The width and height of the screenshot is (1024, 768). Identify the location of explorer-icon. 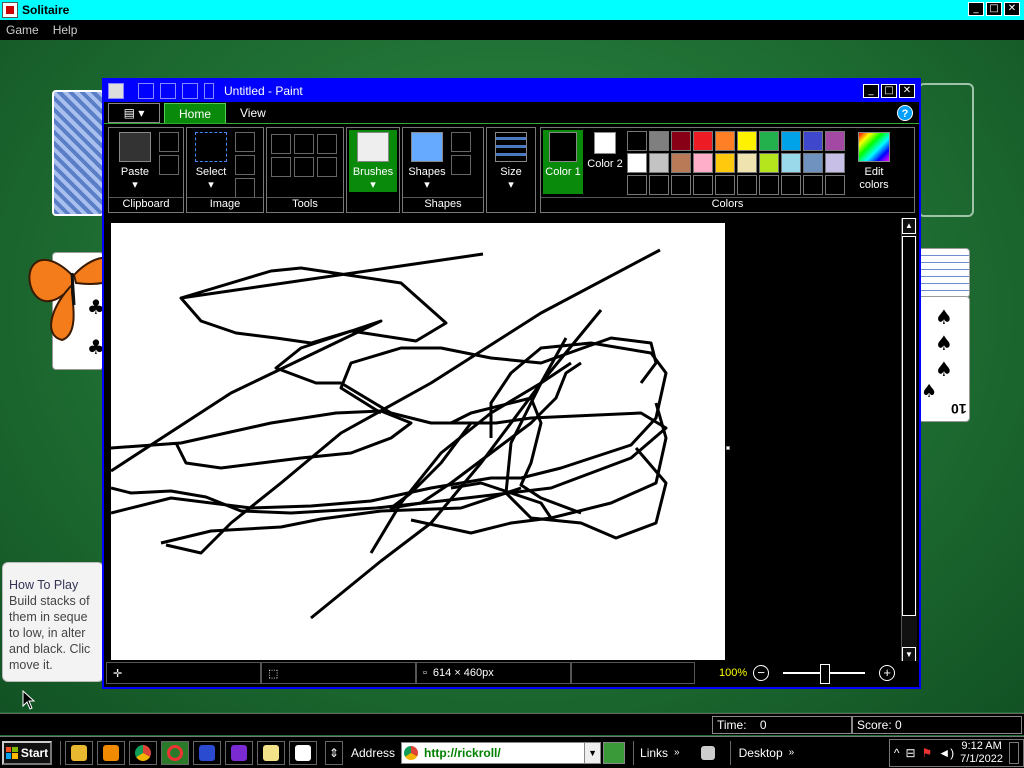
(79, 752).